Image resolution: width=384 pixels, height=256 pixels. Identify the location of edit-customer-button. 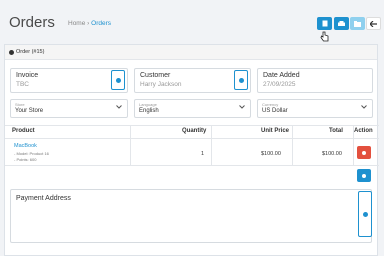
(241, 80).